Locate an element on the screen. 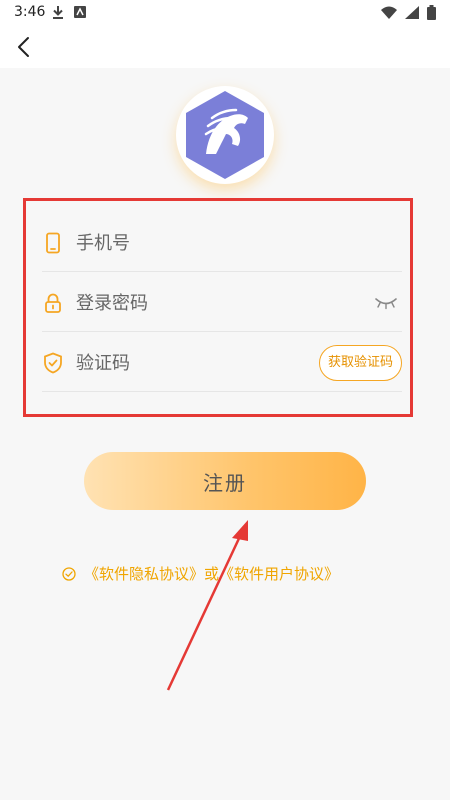 The height and width of the screenshot is (800, 450). horse-head-hexagon-logo is located at coordinates (225, 135).